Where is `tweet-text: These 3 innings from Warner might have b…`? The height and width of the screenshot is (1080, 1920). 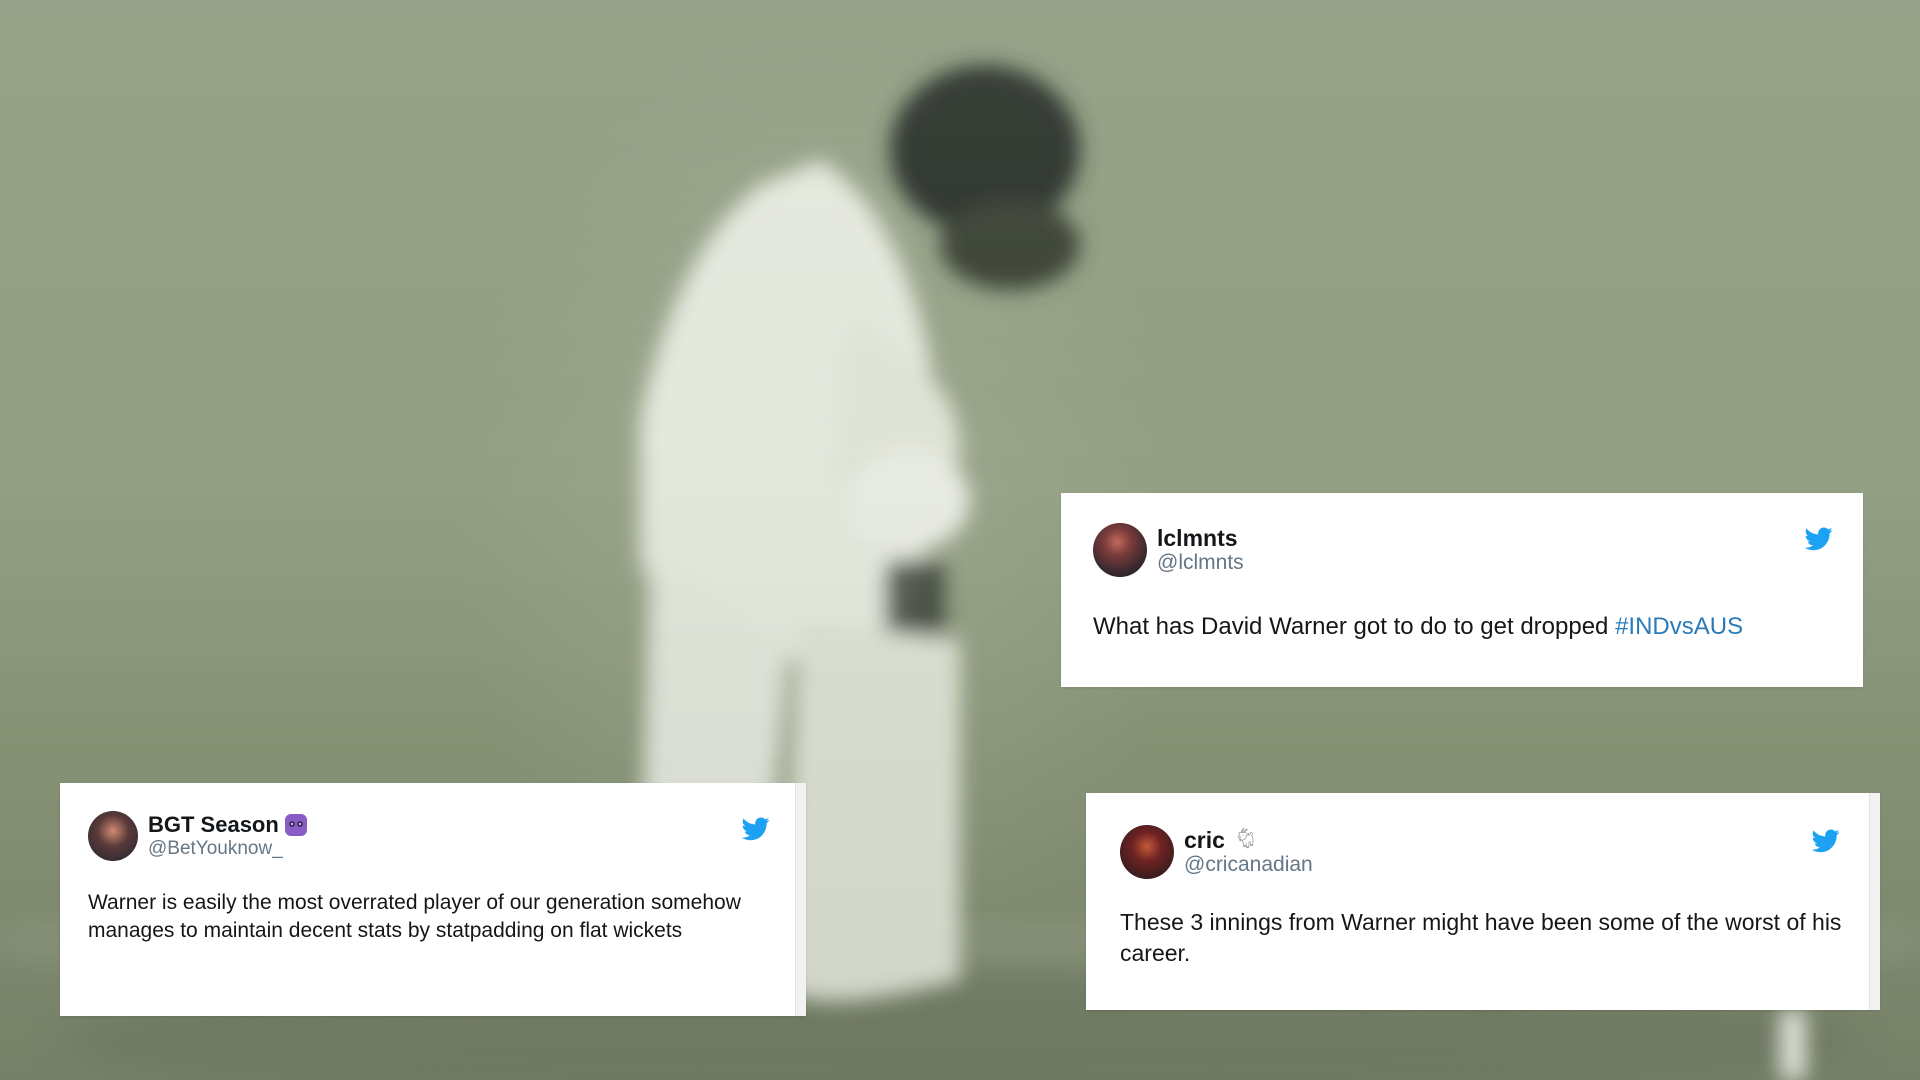
tweet-text: These 3 innings from Warner might have b… is located at coordinates (1481, 938).